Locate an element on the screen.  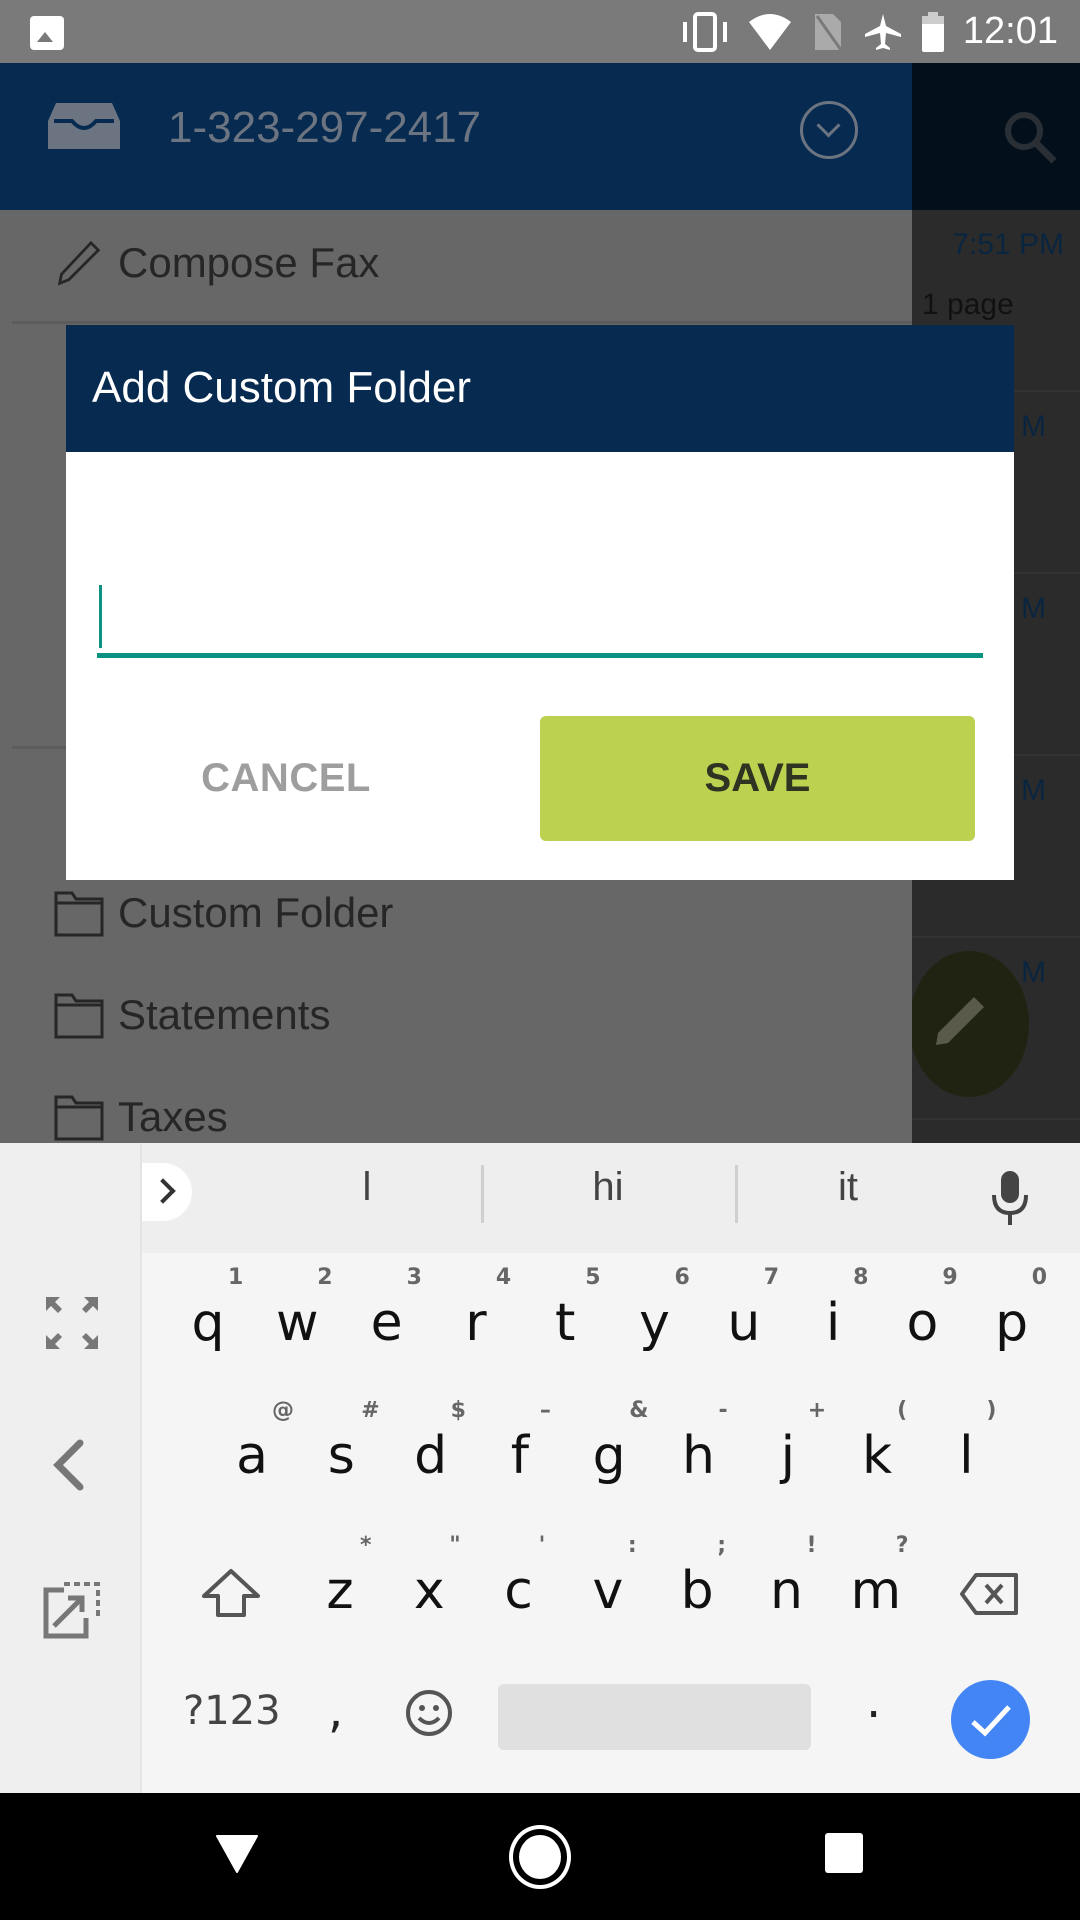
enter-key is located at coordinates (990, 1719).